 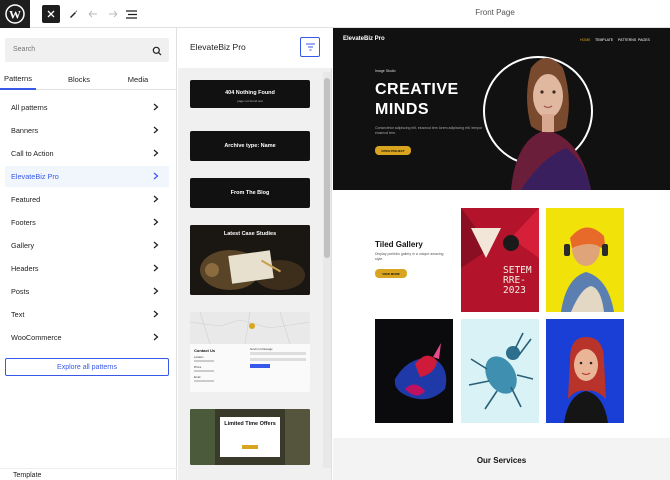 What do you see at coordinates (627, 40) in the screenshot?
I see `nav-item-patterns: PATTERNS` at bounding box center [627, 40].